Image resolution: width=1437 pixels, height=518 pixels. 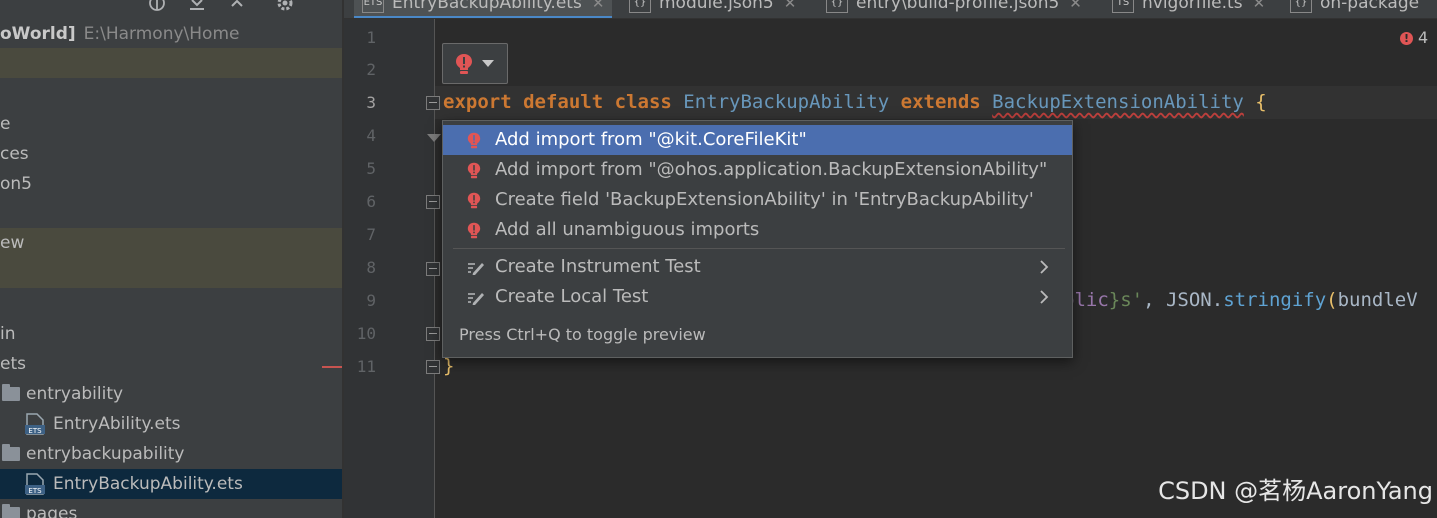 I want to click on tree-row-label: entryability, so click(x=75, y=394).